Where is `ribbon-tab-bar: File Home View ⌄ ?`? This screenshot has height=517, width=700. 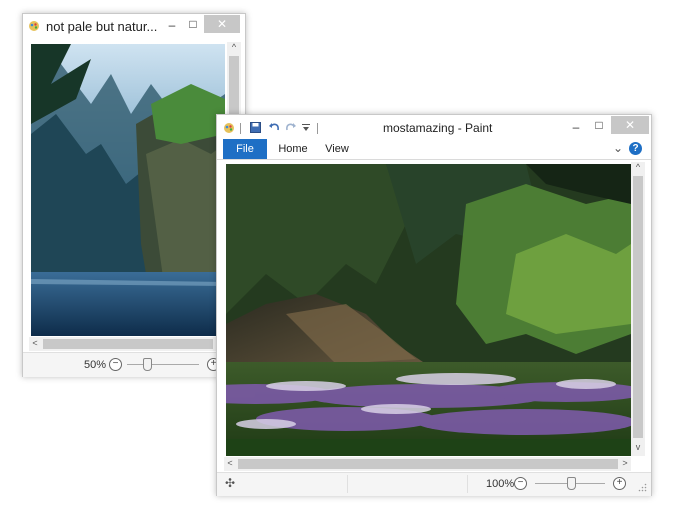 ribbon-tab-bar: File Home View ⌄ ? is located at coordinates (434, 149).